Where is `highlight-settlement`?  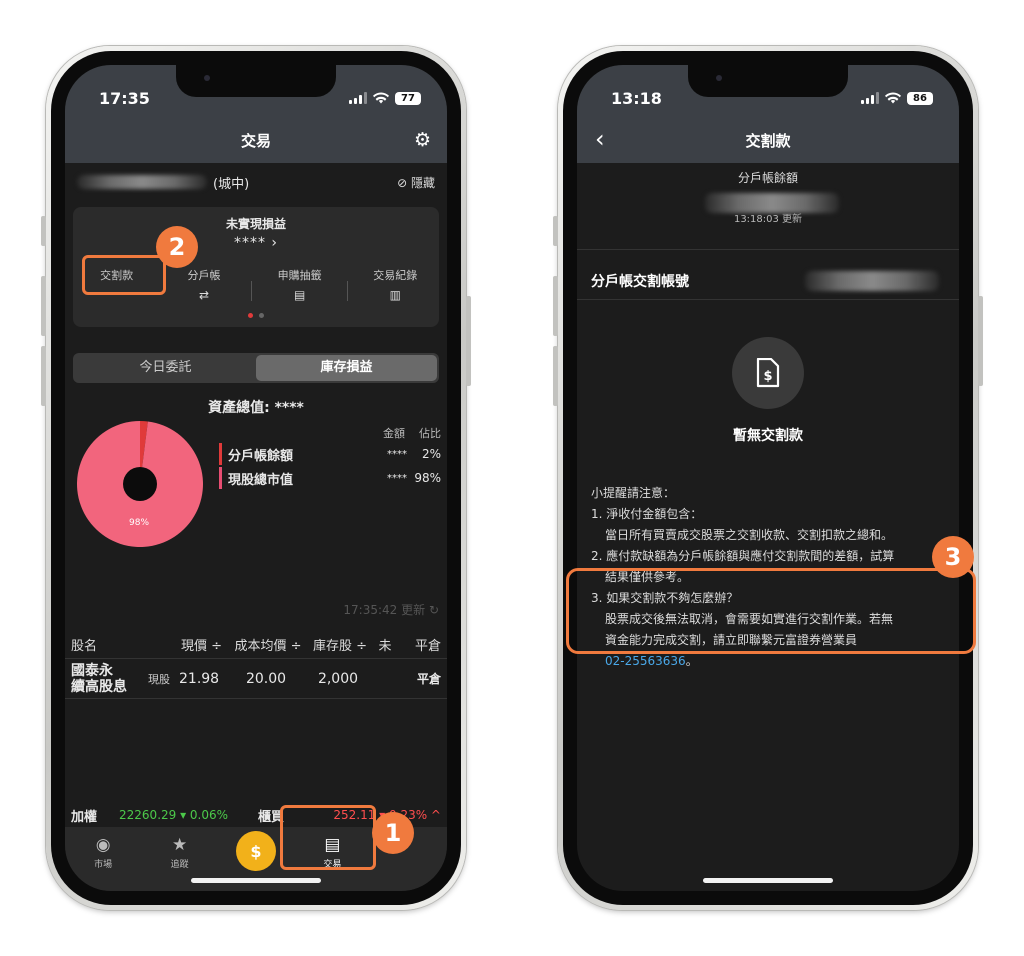 highlight-settlement is located at coordinates (124, 275).